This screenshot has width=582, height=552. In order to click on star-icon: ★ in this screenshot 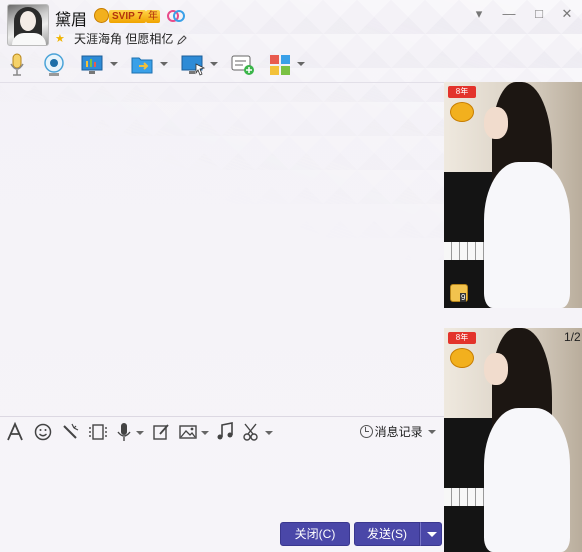, I will do `click(60, 39)`.